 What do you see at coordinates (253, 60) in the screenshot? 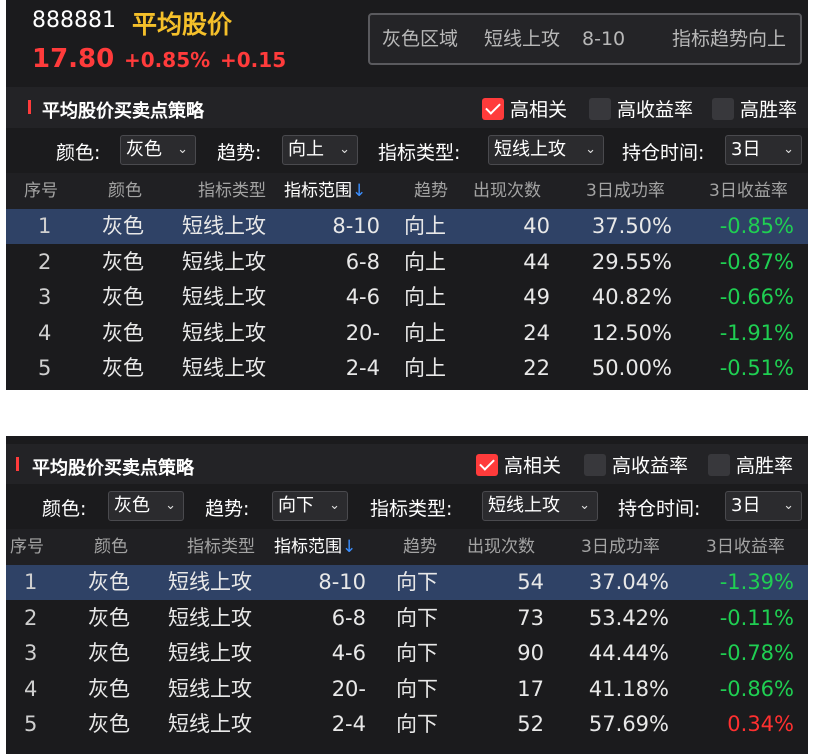
I see `change-amount: +0.15` at bounding box center [253, 60].